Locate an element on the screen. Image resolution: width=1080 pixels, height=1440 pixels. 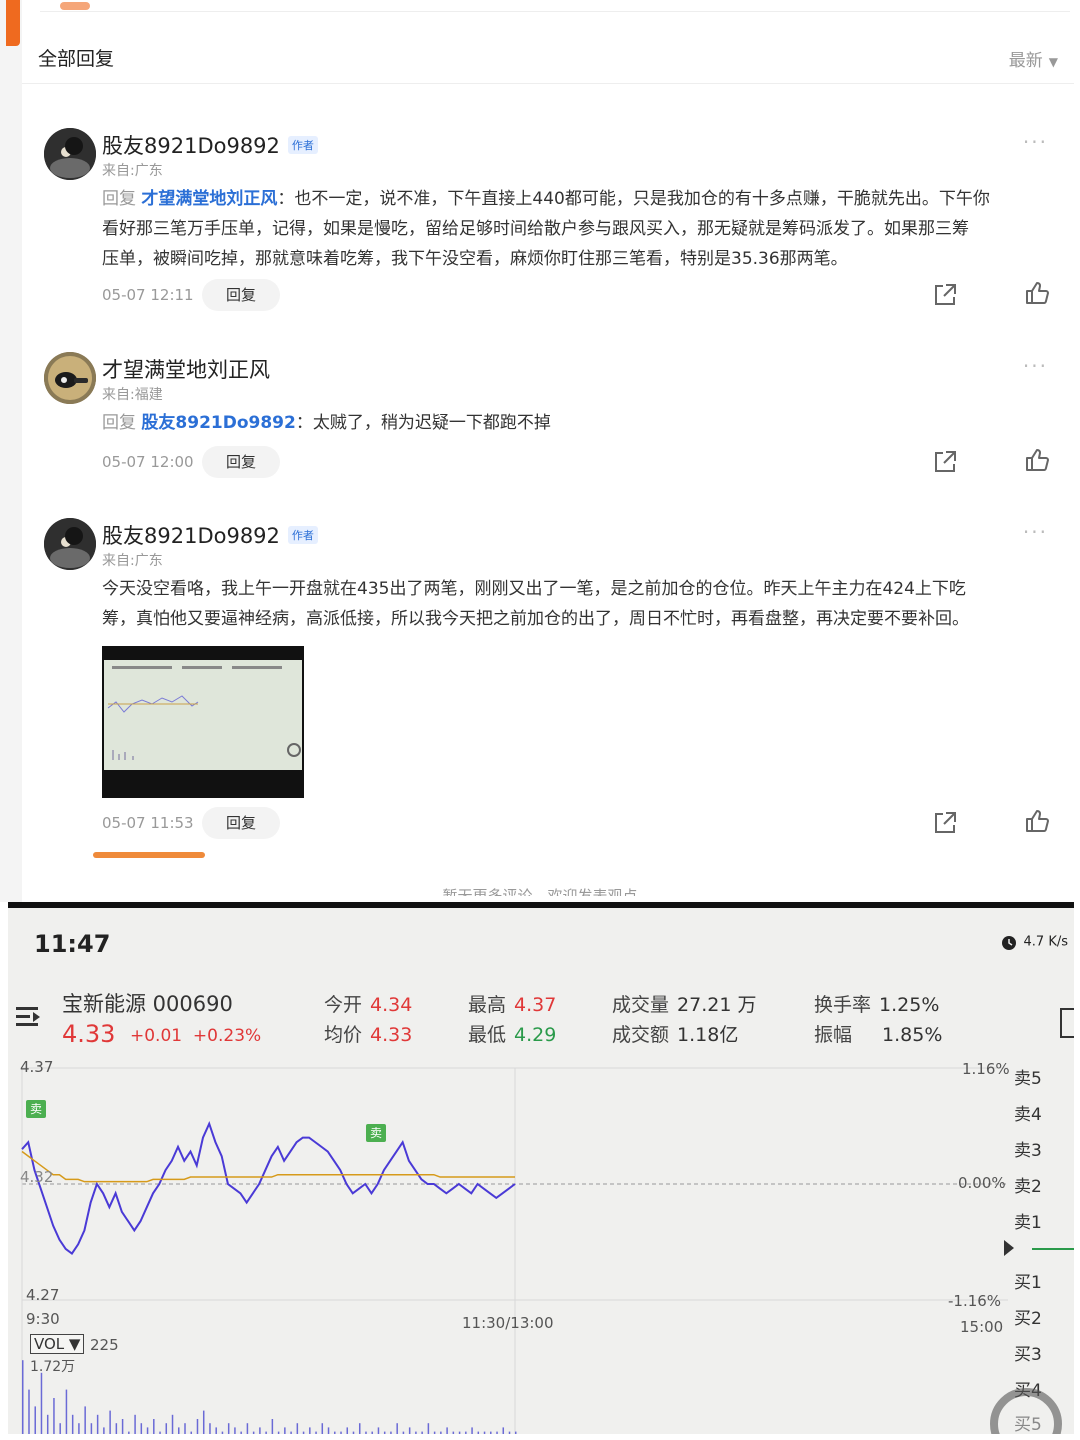
stat-label: 最低 is located at coordinates (487, 1035).